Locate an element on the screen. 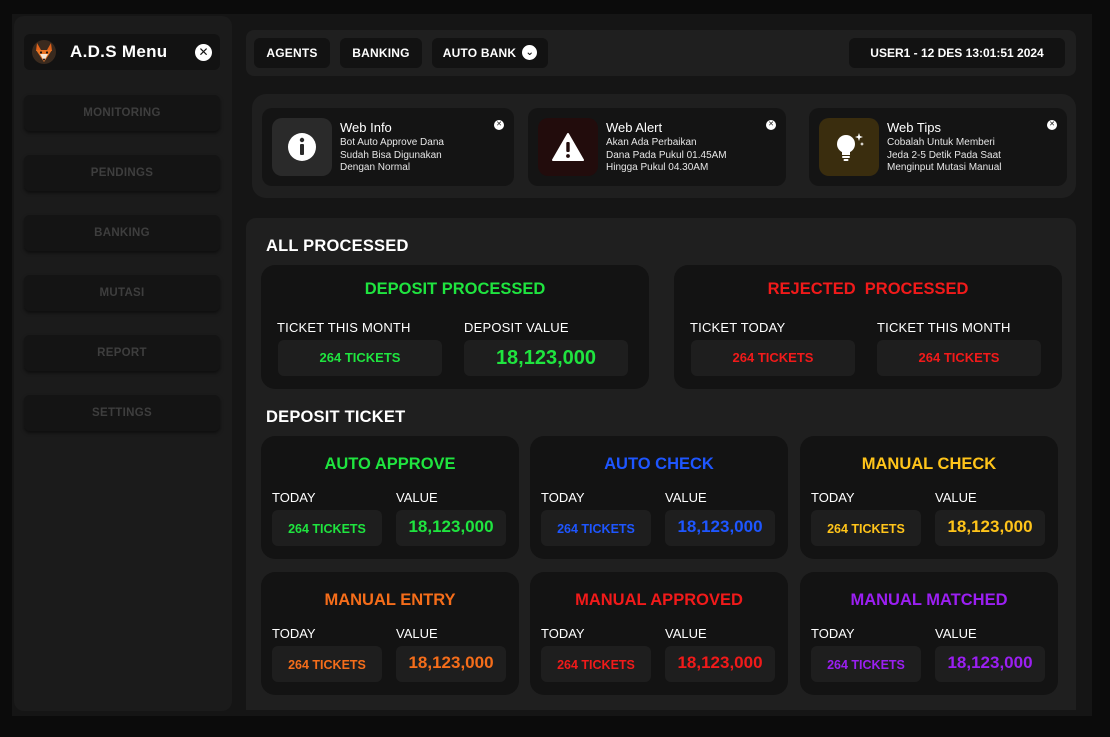 This screenshot has height=737, width=1110. manual-entry-title: MANUAL ENTRY is located at coordinates (390, 600).